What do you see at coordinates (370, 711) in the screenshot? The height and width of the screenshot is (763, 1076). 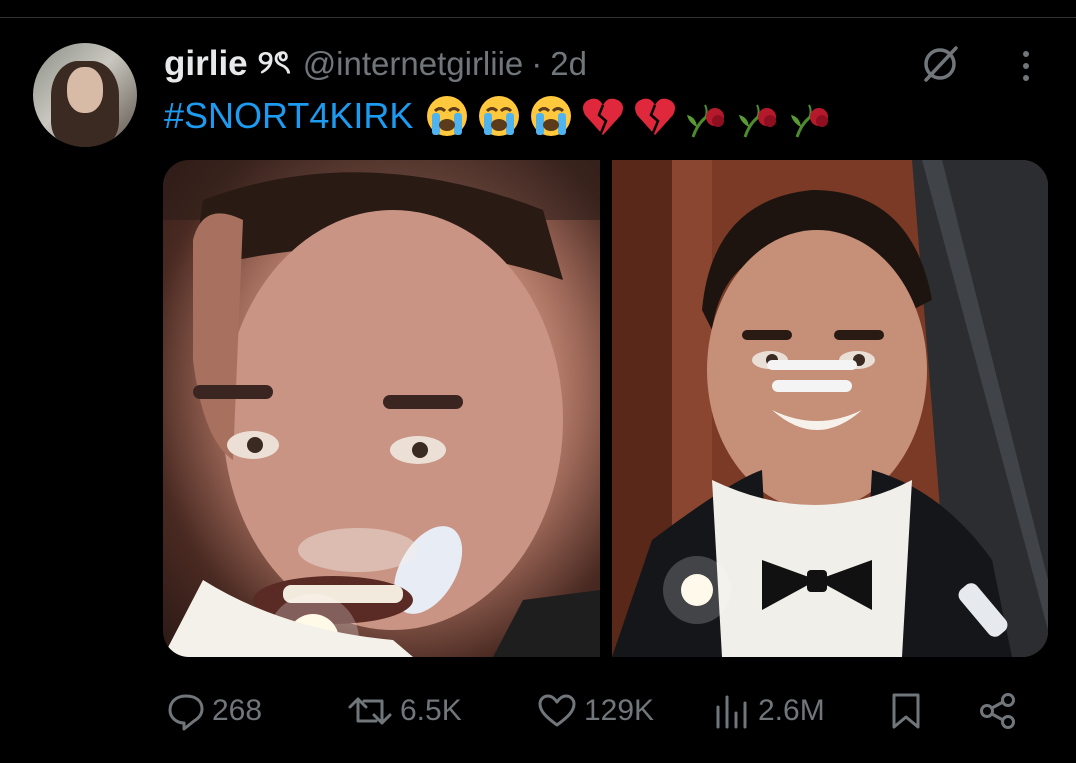 I see `repost-icon` at bounding box center [370, 711].